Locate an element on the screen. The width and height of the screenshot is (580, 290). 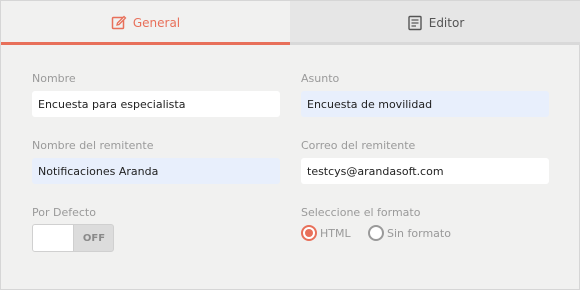
correo-label: Correo del remitente is located at coordinates (358, 145).